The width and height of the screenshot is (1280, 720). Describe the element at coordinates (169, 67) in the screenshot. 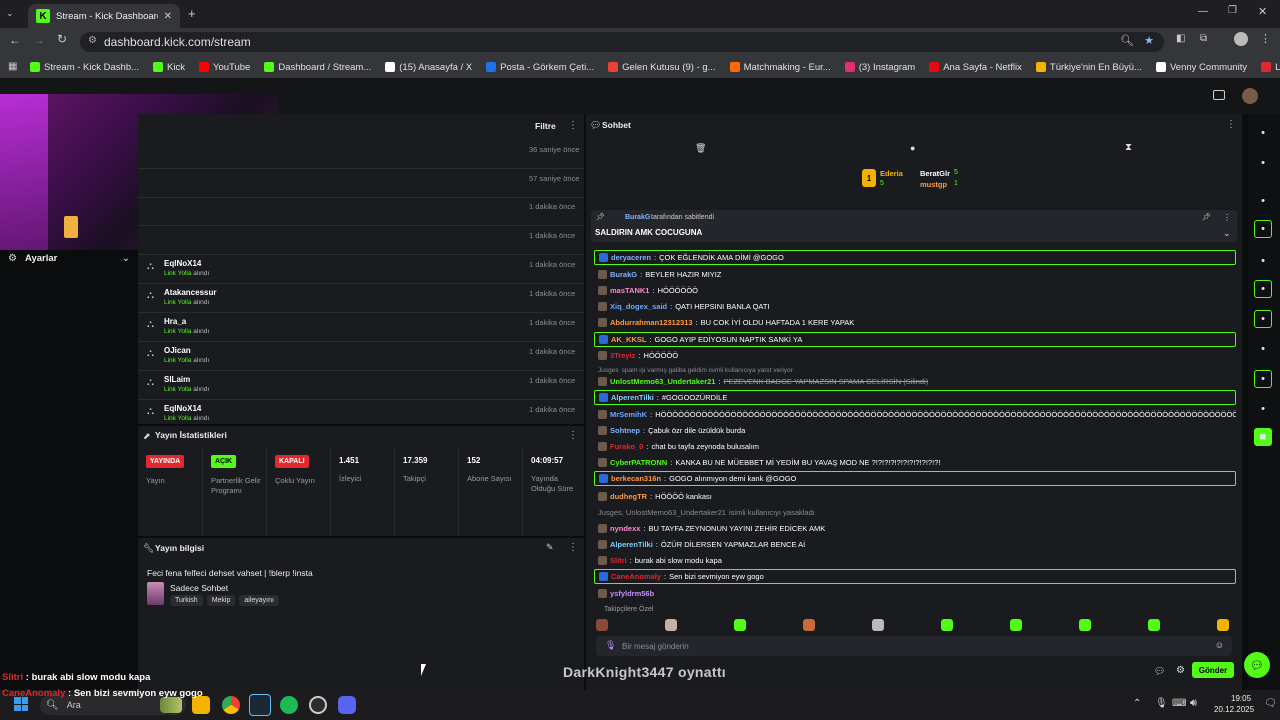

I see `bookmark-item: Kick` at that location.